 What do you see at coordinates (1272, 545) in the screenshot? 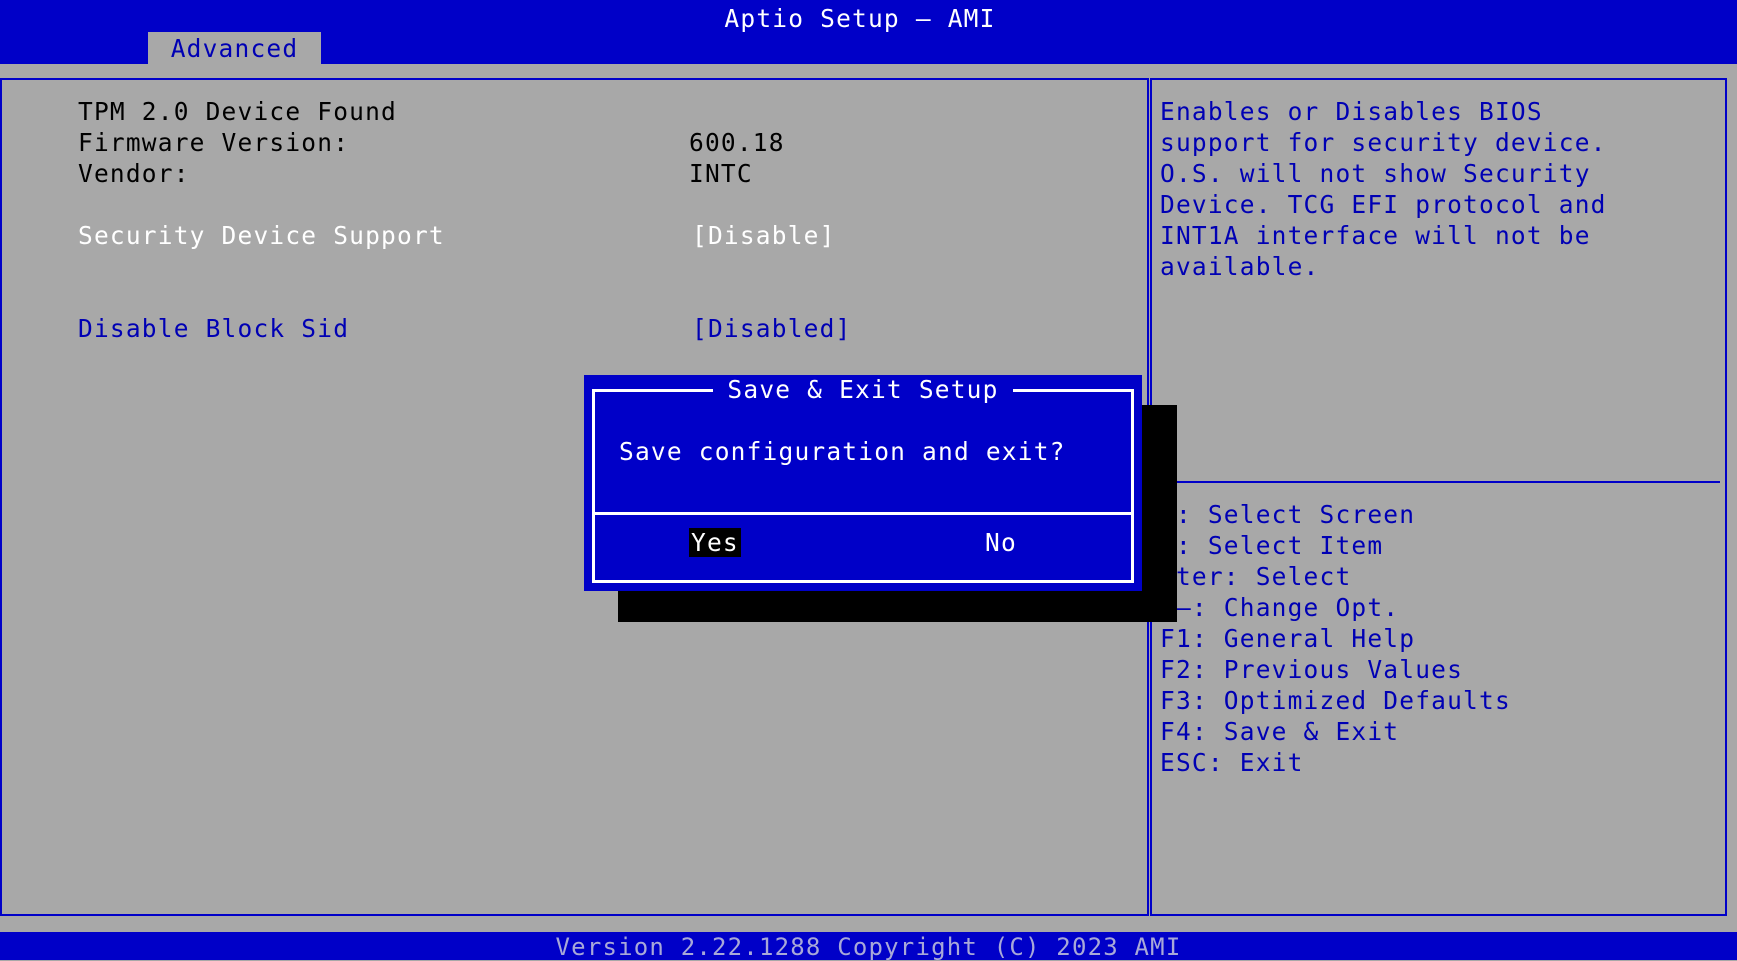
I see `key-select-item: ↓: Select Item` at bounding box center [1272, 545].